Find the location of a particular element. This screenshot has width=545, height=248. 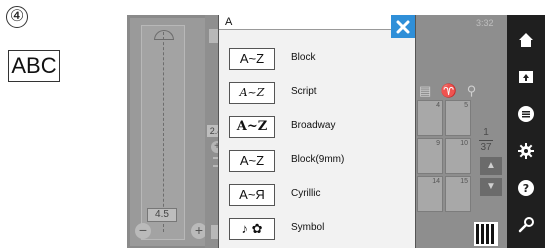

stitch-width-value: 4.5 is located at coordinates (162, 215).